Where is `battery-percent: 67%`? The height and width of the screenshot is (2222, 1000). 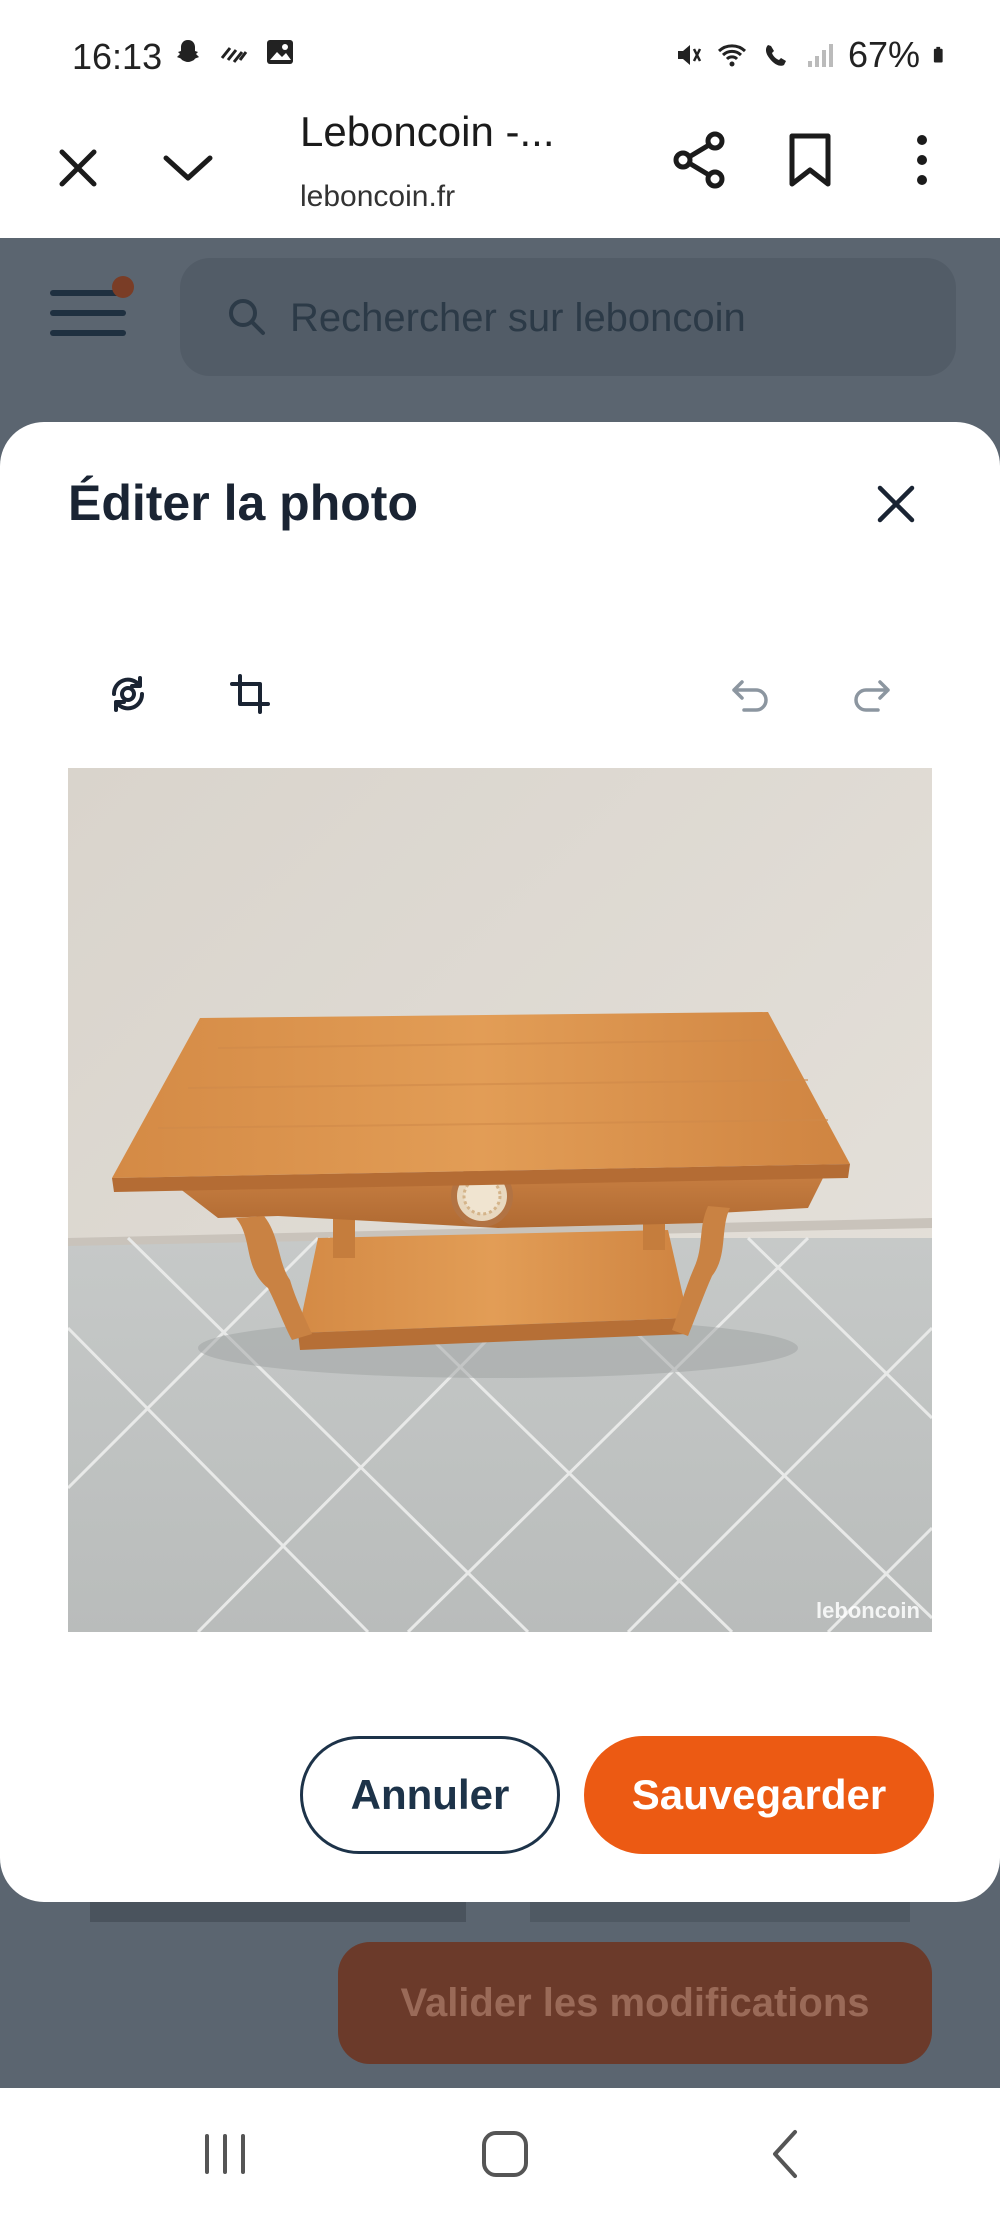 battery-percent: 67% is located at coordinates (883, 54).